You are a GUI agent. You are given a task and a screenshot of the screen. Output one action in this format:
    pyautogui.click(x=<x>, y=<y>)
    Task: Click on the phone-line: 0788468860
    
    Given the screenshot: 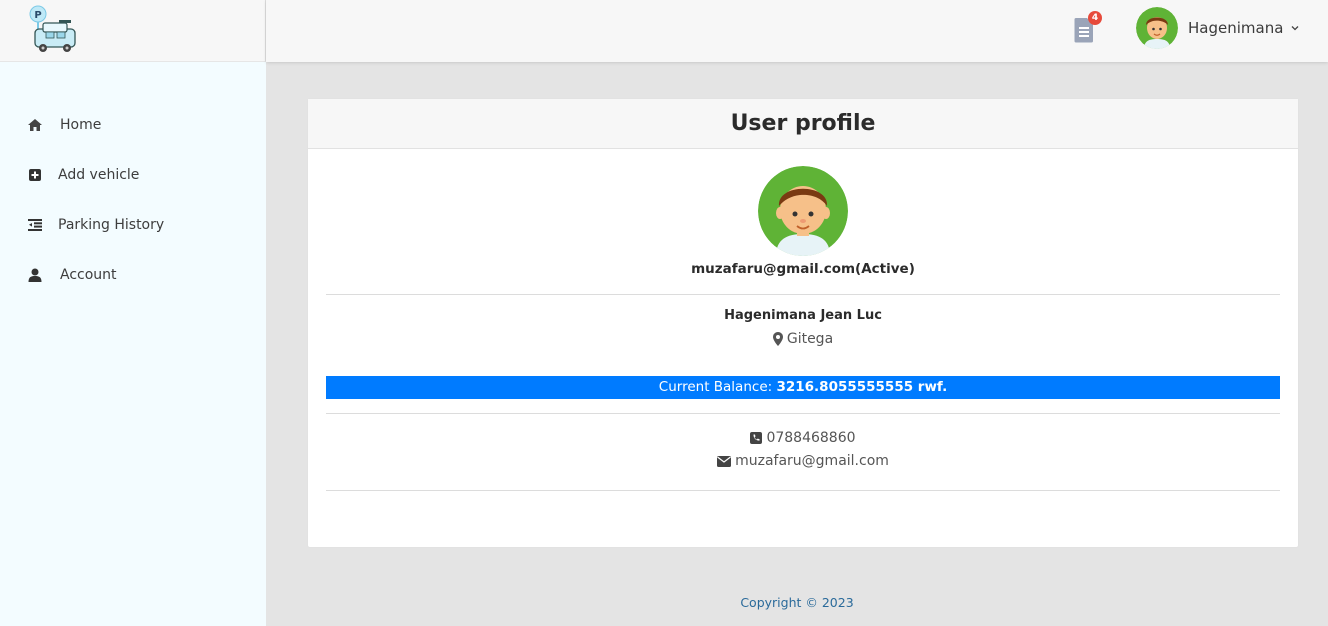 What is the action you would take?
    pyautogui.click(x=803, y=438)
    